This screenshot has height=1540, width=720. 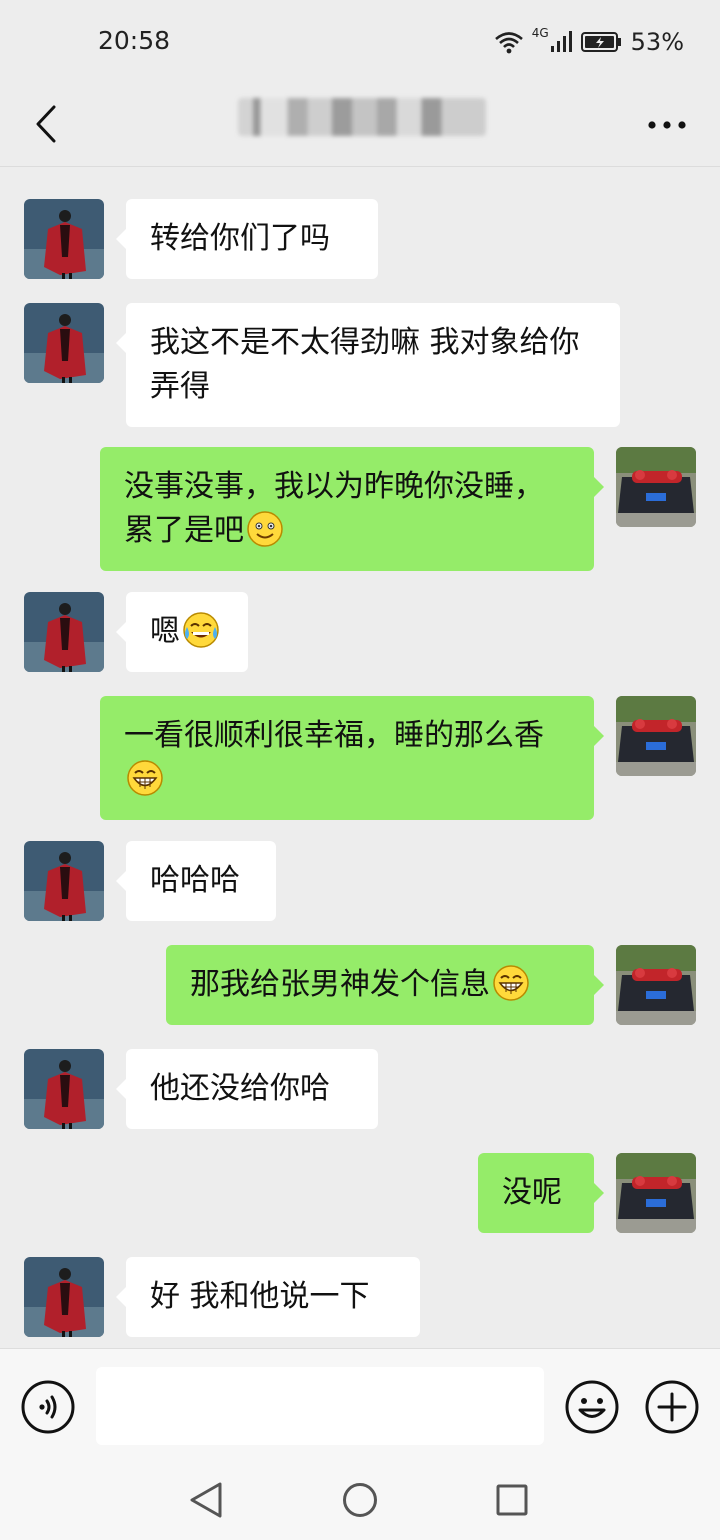 What do you see at coordinates (365, 364) in the screenshot?
I see `message-text: 我这不是不太得劲嘛 我对象给你弄得` at bounding box center [365, 364].